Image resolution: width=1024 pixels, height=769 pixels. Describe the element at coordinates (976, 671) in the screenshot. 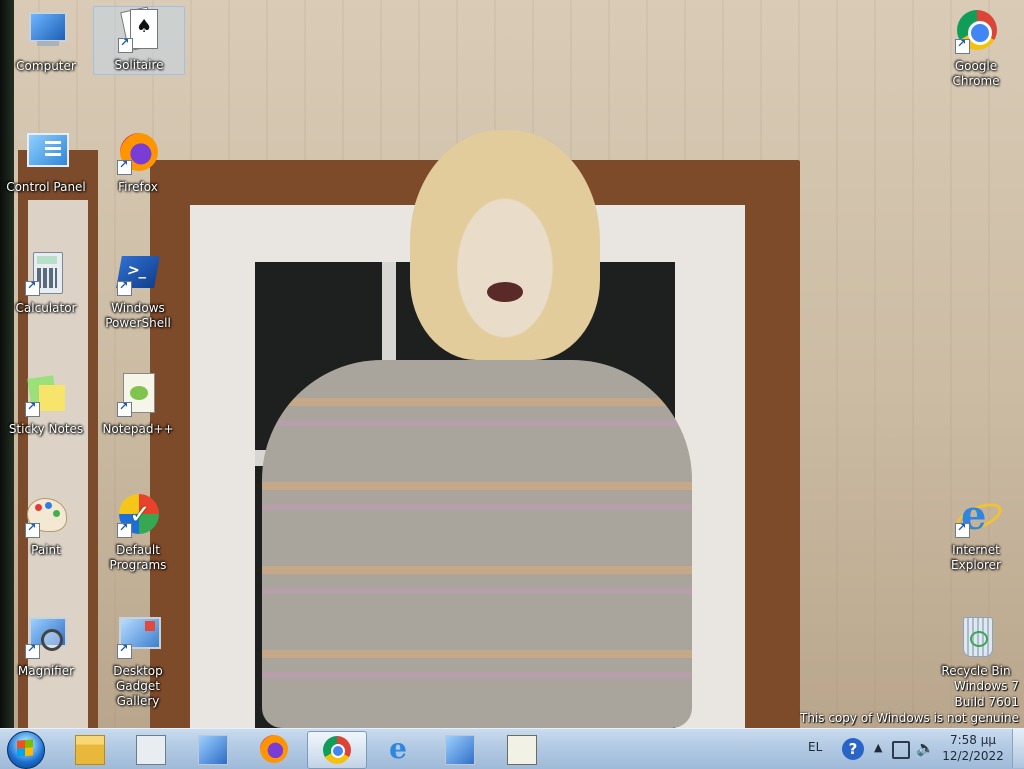

I see `desktop-icon-label: Recycle Bin` at that location.